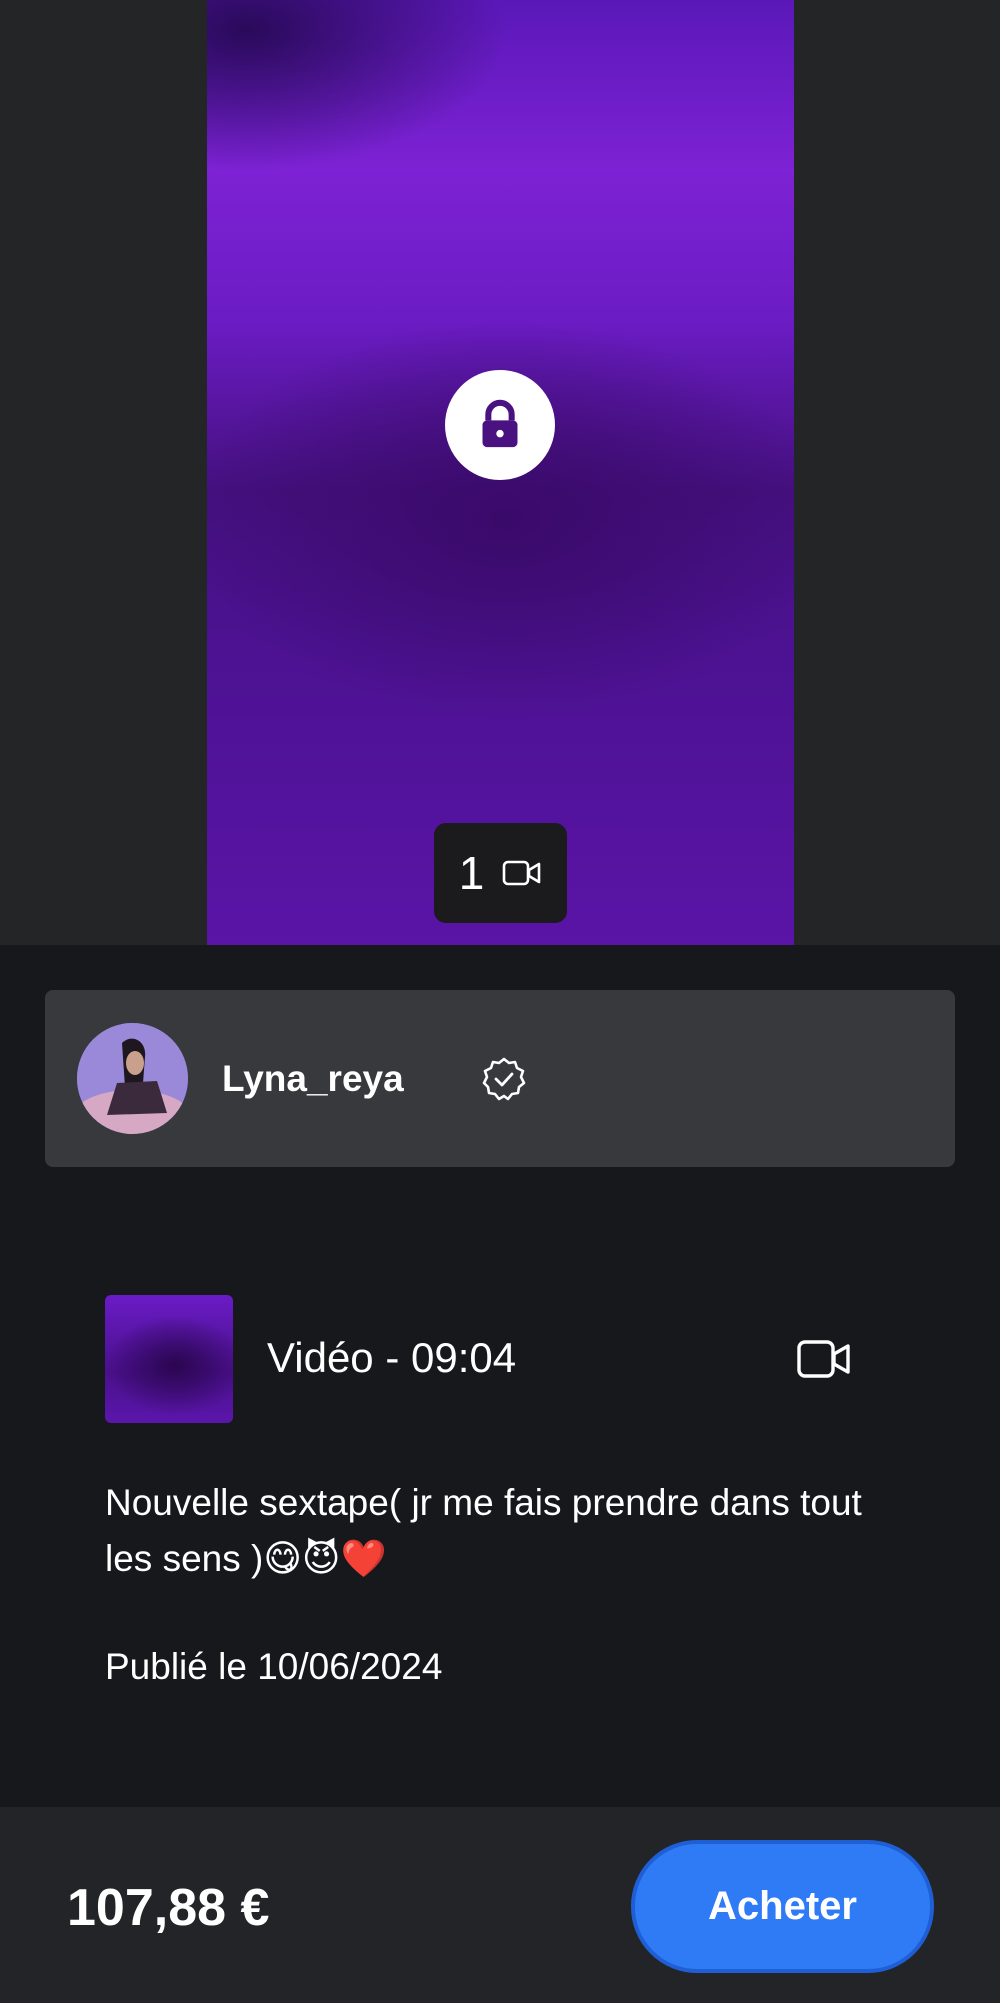 Image resolution: width=1000 pixels, height=2003 pixels. What do you see at coordinates (471, 873) in the screenshot?
I see `media-count: 1` at bounding box center [471, 873].